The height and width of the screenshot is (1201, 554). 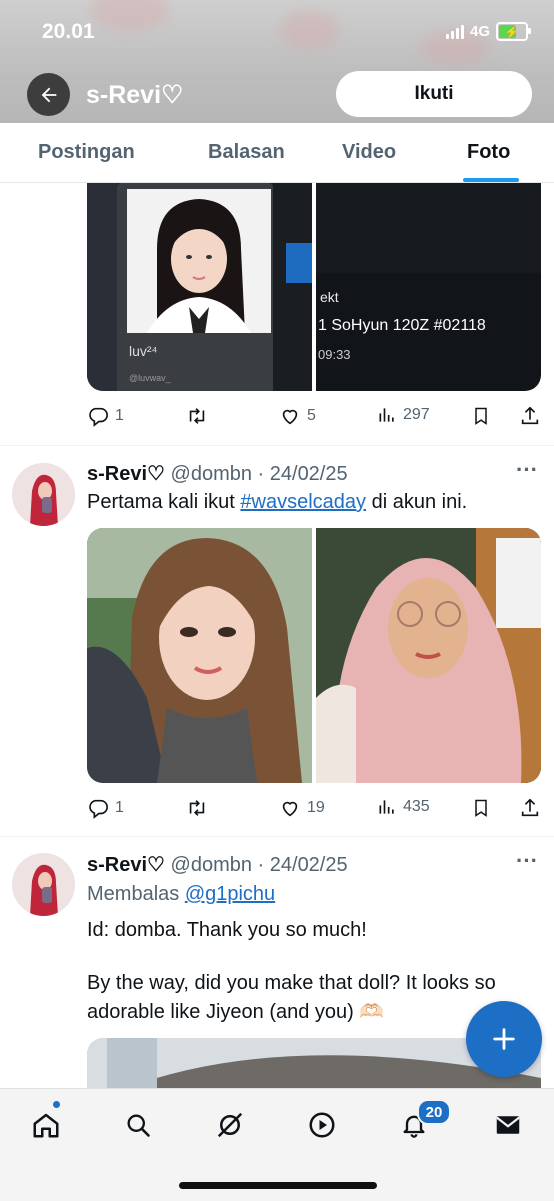 I want to click on mail-icon, so click(x=508, y=1125).